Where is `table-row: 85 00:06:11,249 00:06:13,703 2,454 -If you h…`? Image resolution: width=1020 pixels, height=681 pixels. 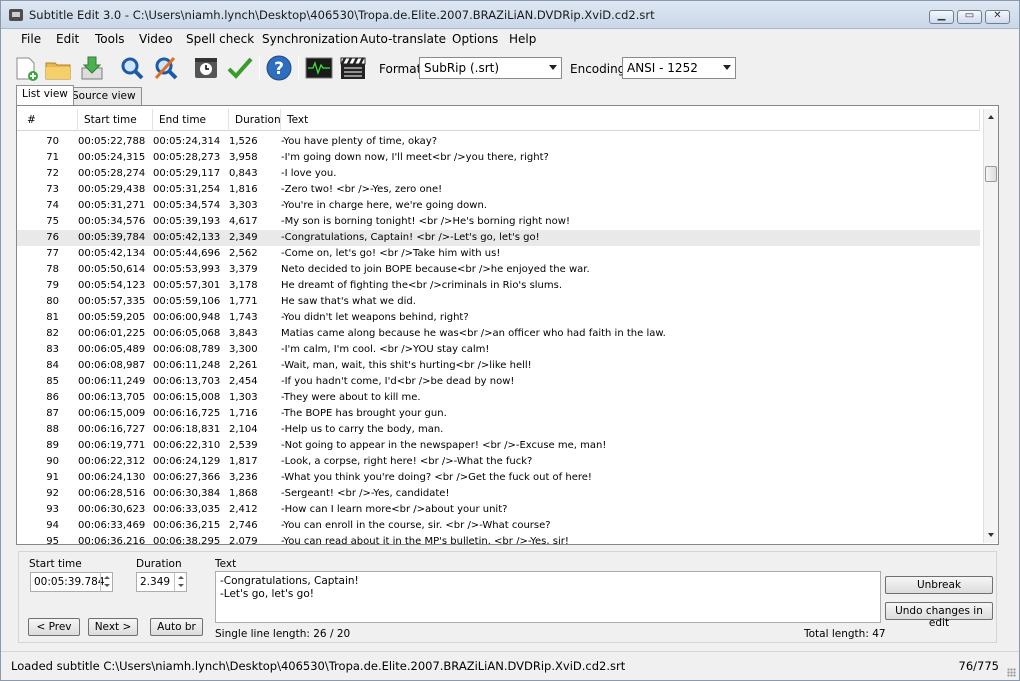
table-row: 85 00:06:11,249 00:06:13,703 2,454 -If you h… is located at coordinates (498, 382).